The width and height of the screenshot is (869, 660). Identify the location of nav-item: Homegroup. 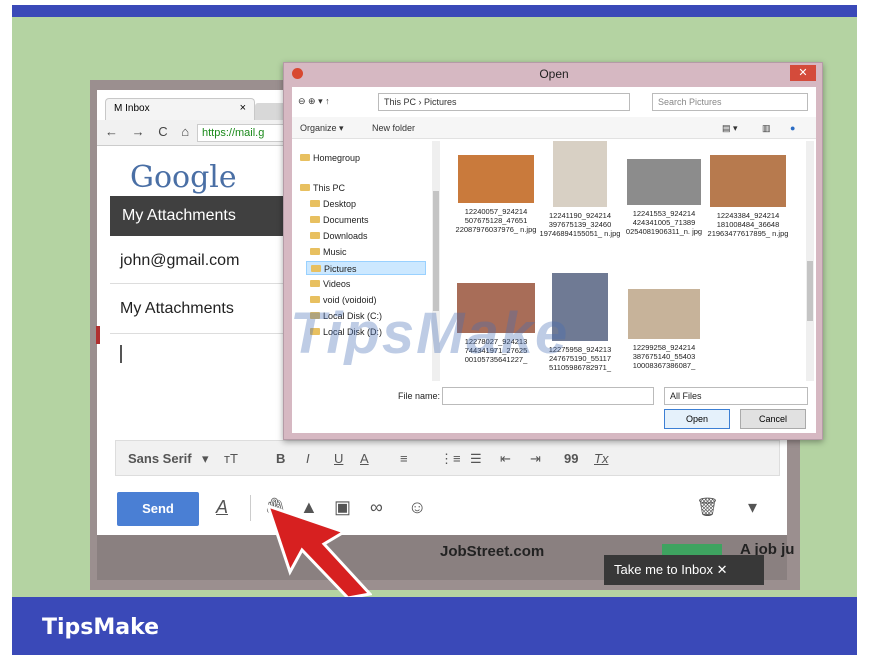
(361, 158).